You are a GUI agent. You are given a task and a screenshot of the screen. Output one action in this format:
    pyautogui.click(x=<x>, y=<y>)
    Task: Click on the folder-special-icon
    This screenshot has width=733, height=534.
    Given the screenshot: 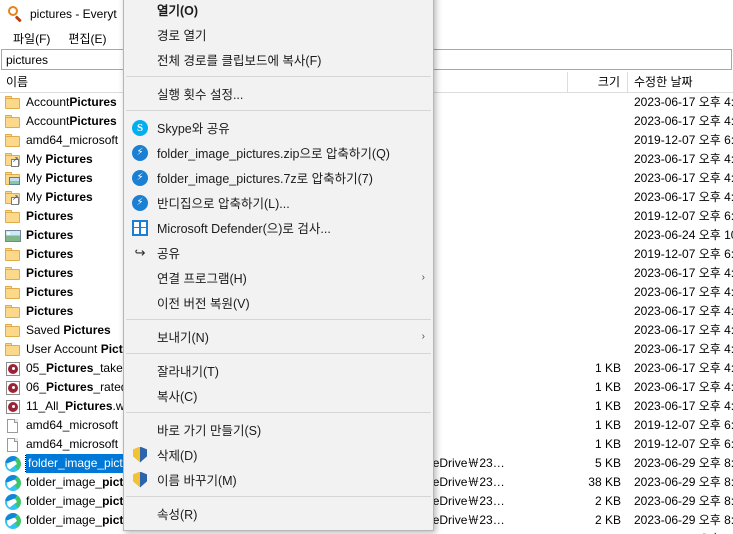 What is the action you would take?
    pyautogui.click(x=13, y=179)
    